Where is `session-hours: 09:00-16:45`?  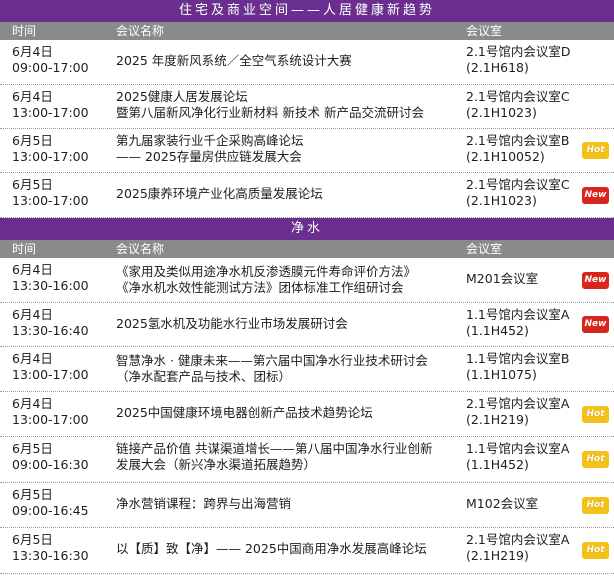
session-hours: 09:00-16:45 is located at coordinates (50, 510).